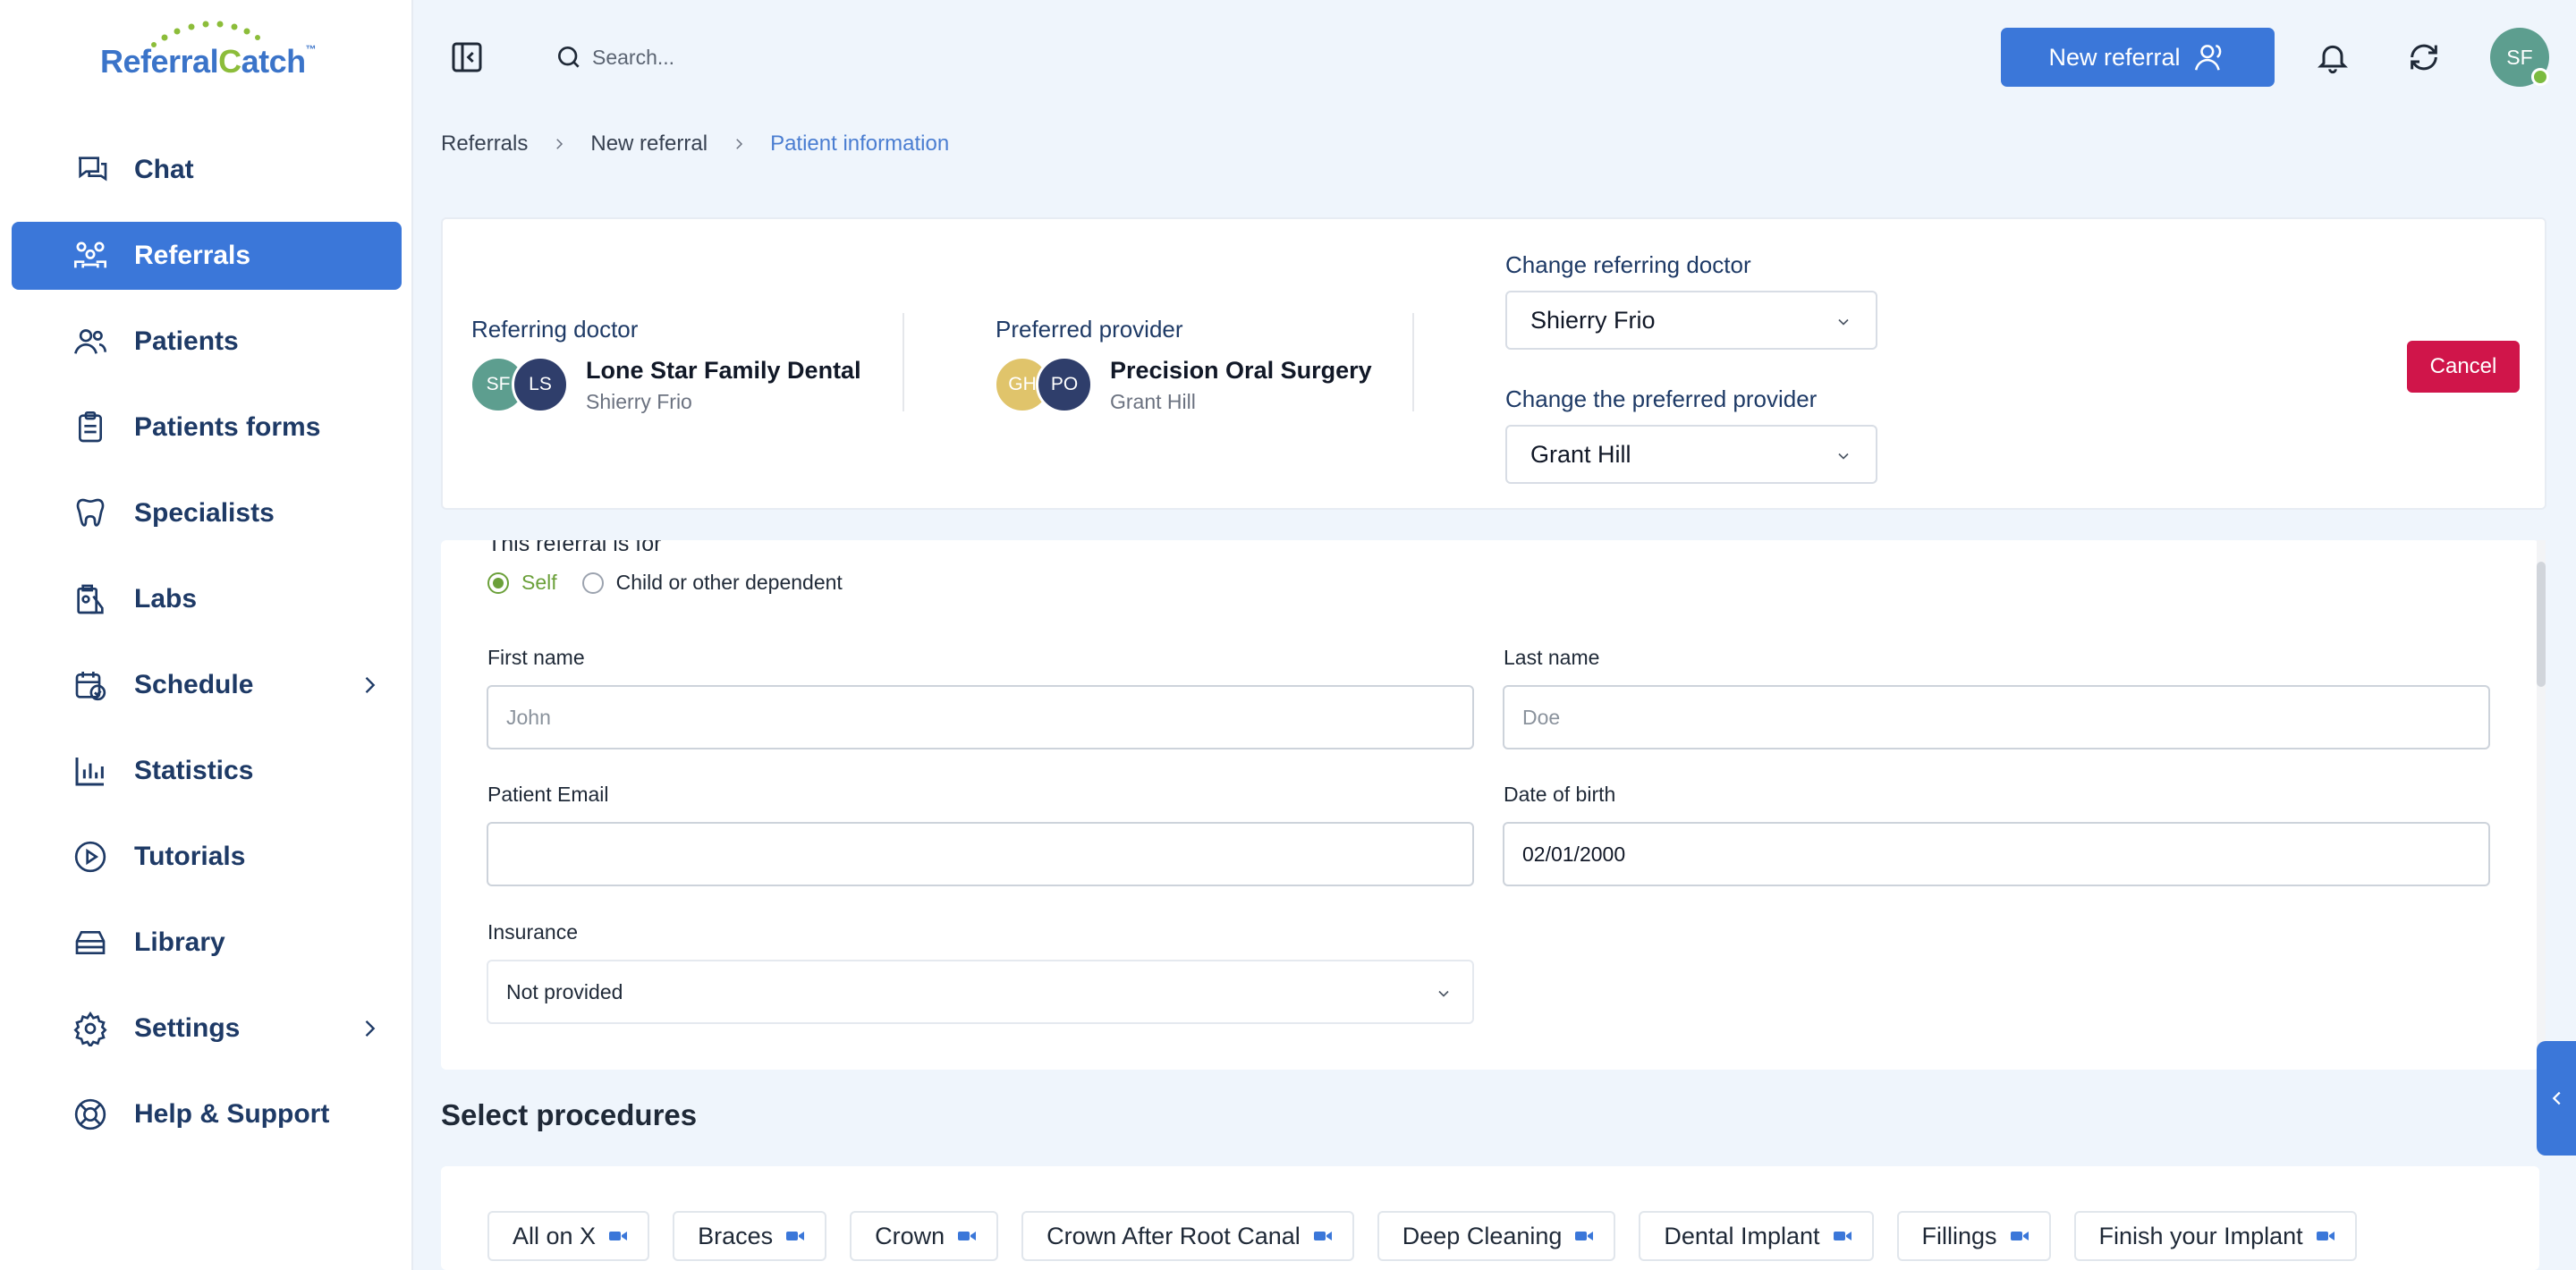  Describe the element at coordinates (548, 795) in the screenshot. I see `patient-email-label: Patient Email` at that location.